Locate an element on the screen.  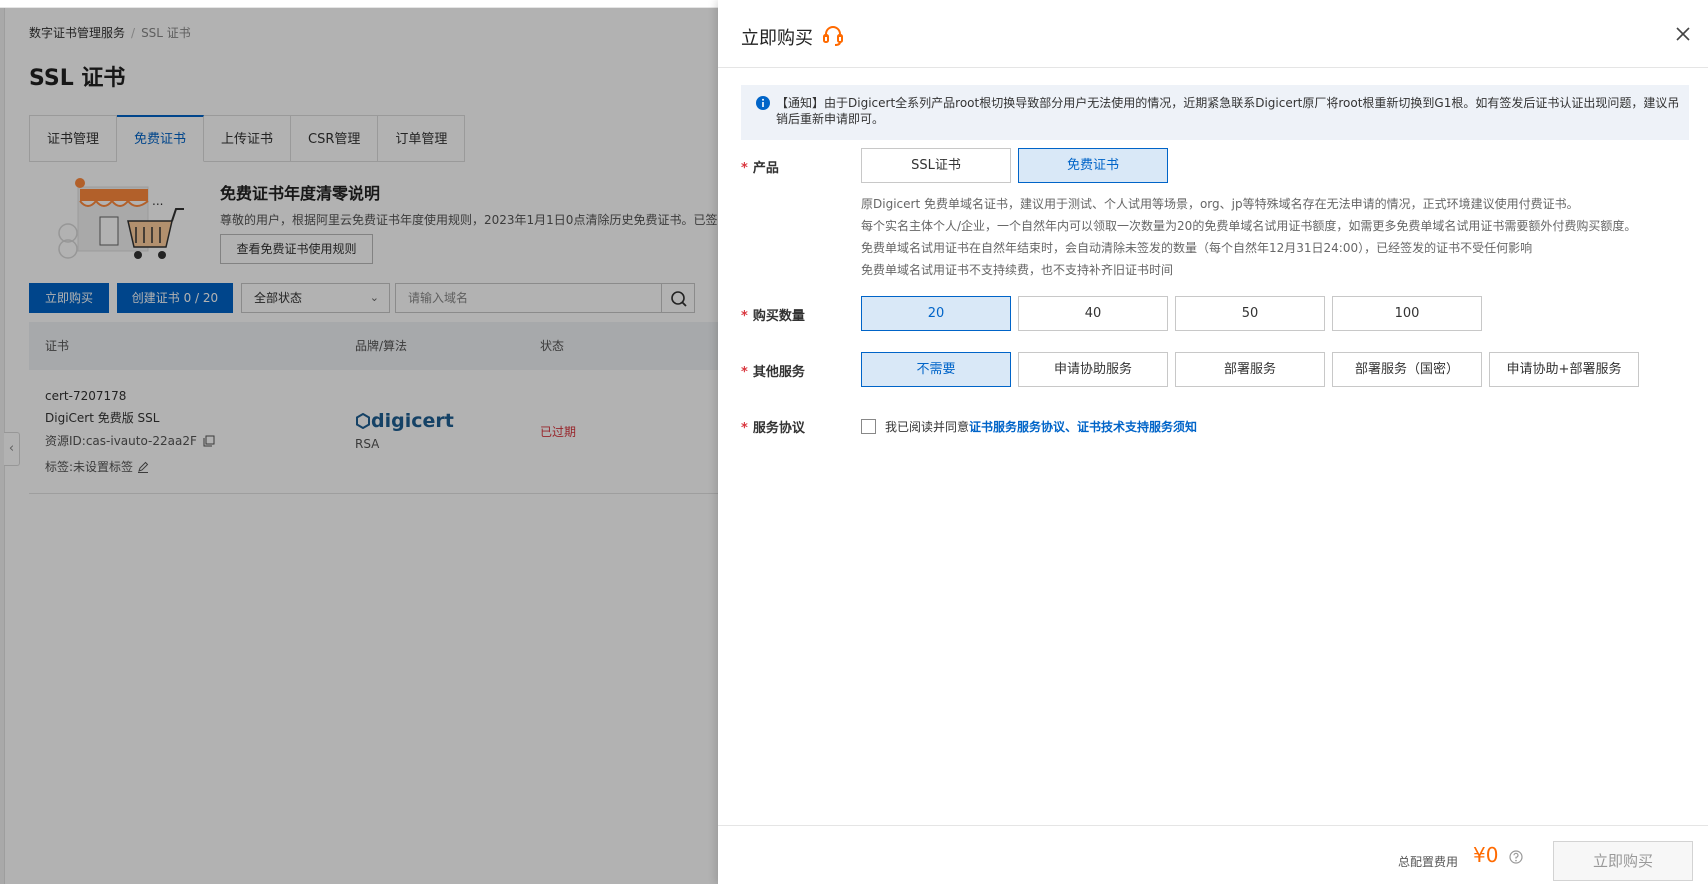
services-label-text: 其他服务 is located at coordinates (778, 372).